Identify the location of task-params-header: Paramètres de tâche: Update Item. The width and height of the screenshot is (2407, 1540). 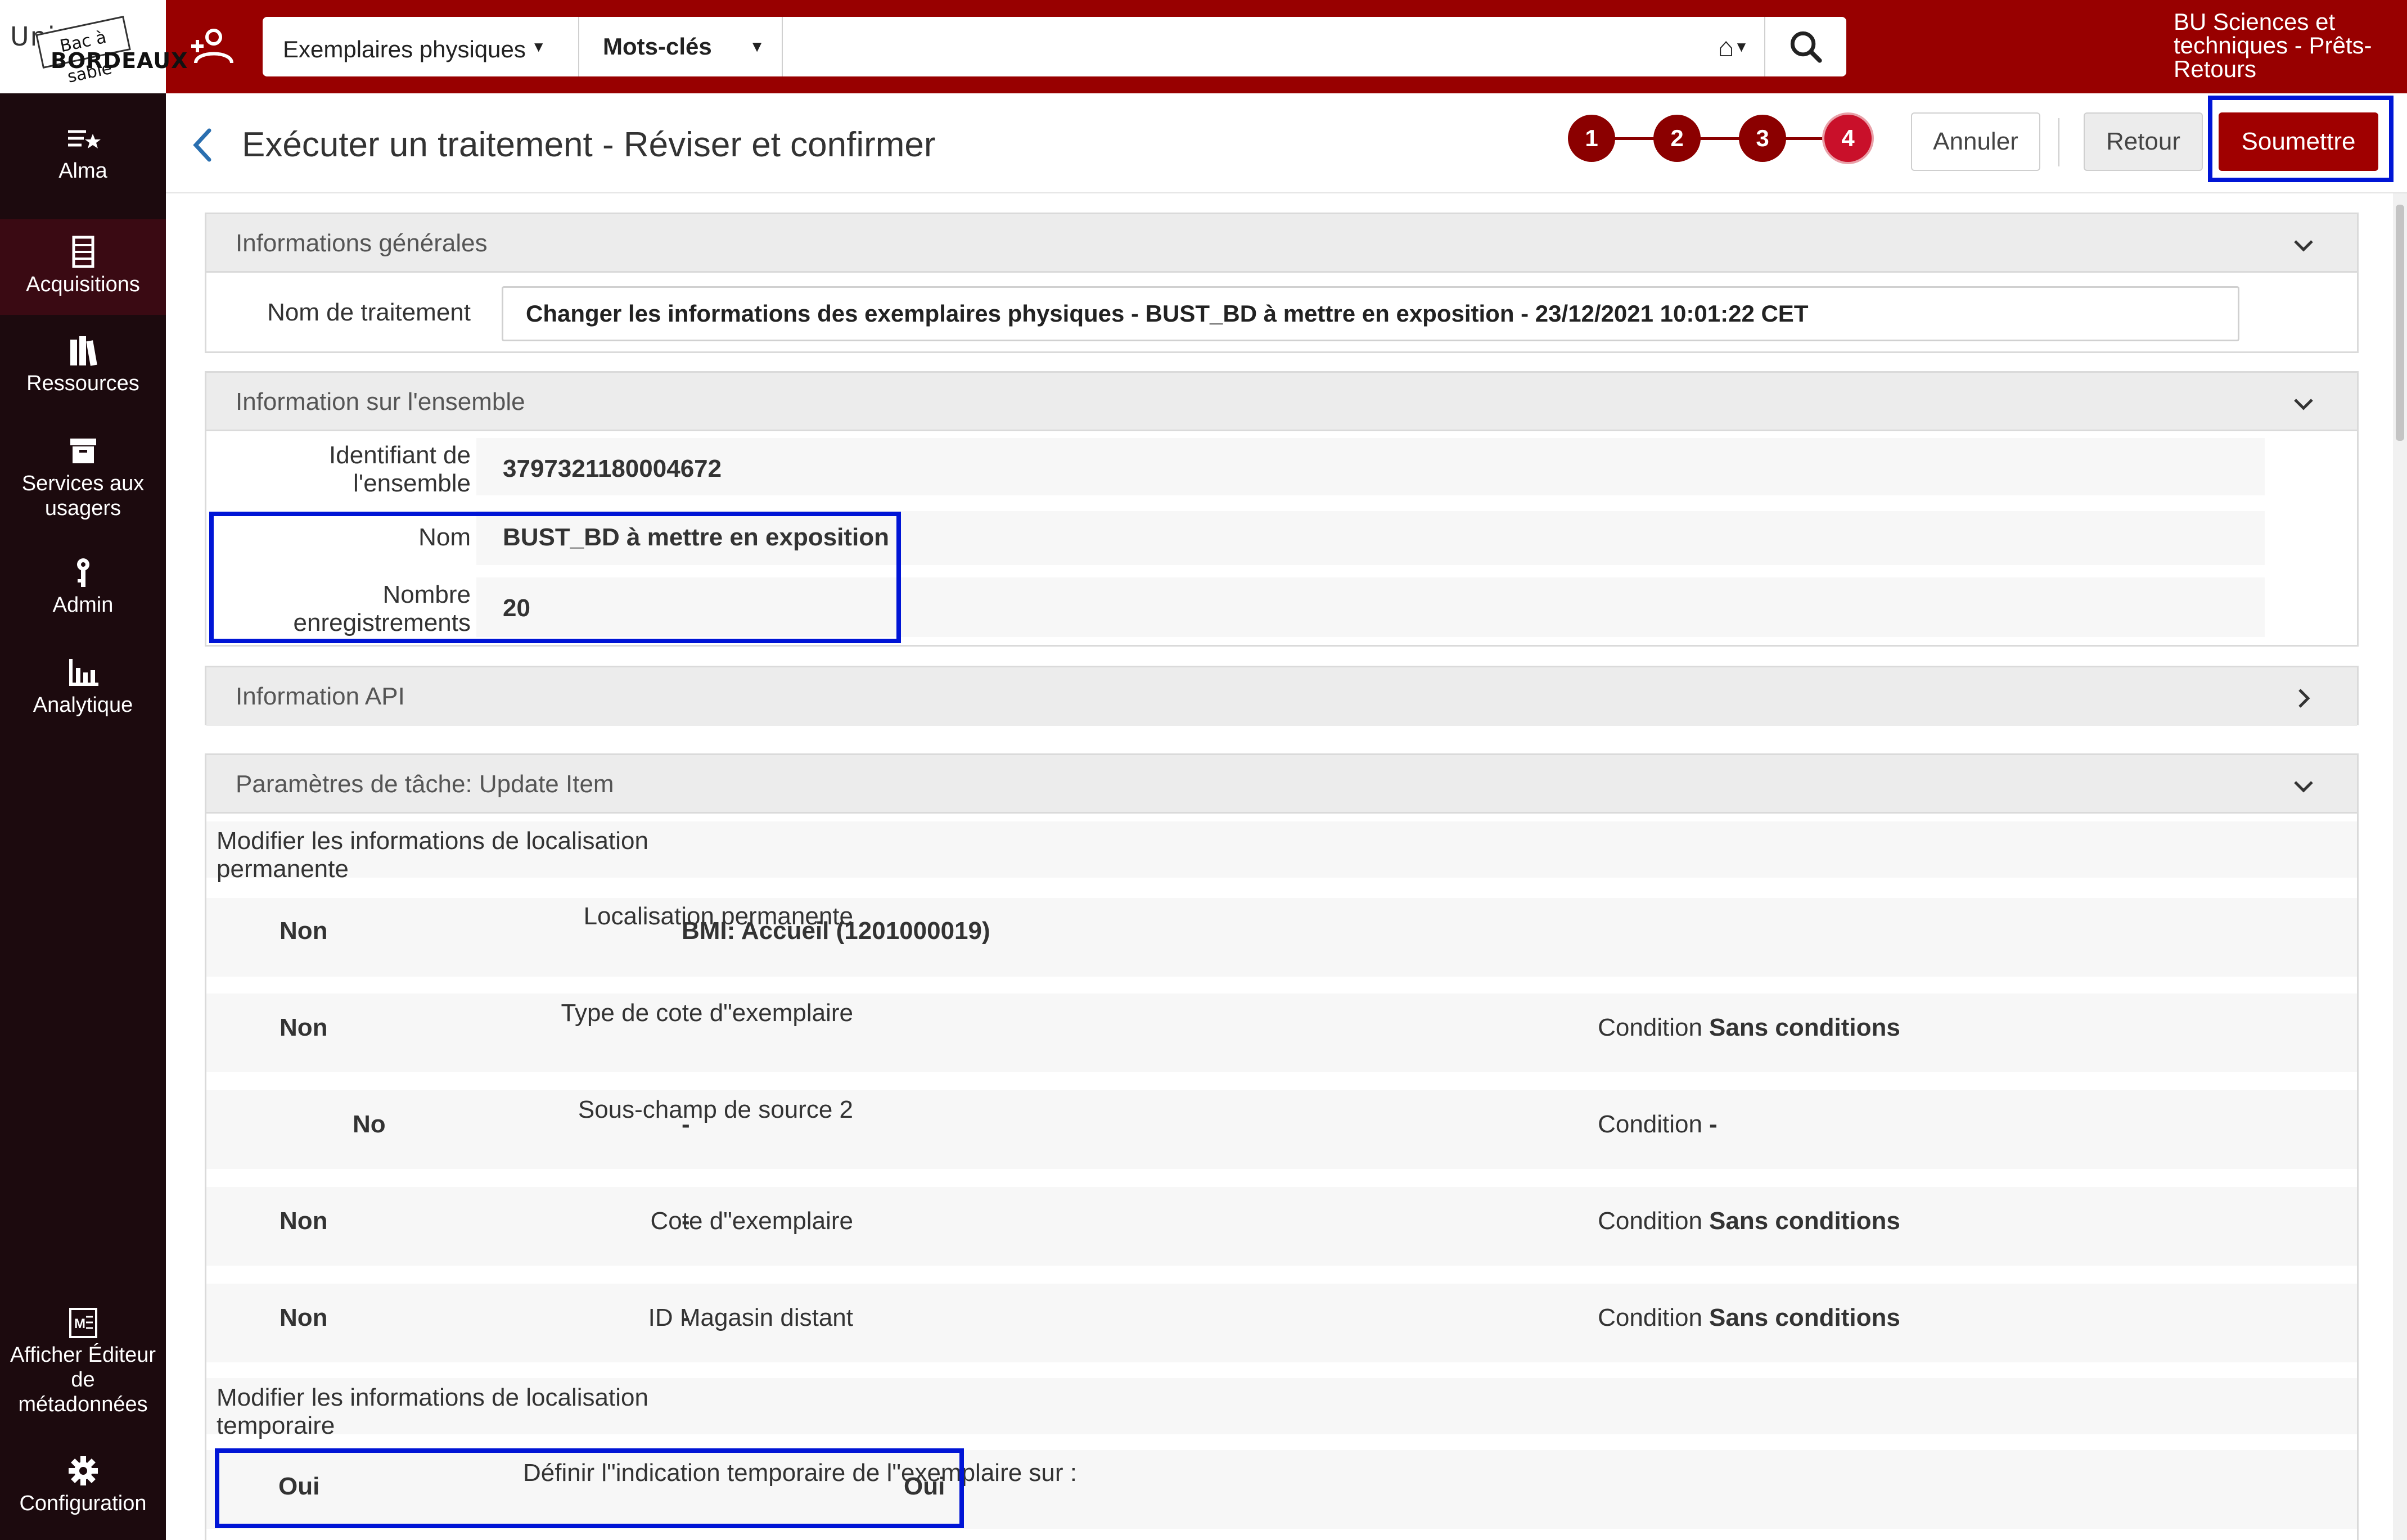
(1281, 784).